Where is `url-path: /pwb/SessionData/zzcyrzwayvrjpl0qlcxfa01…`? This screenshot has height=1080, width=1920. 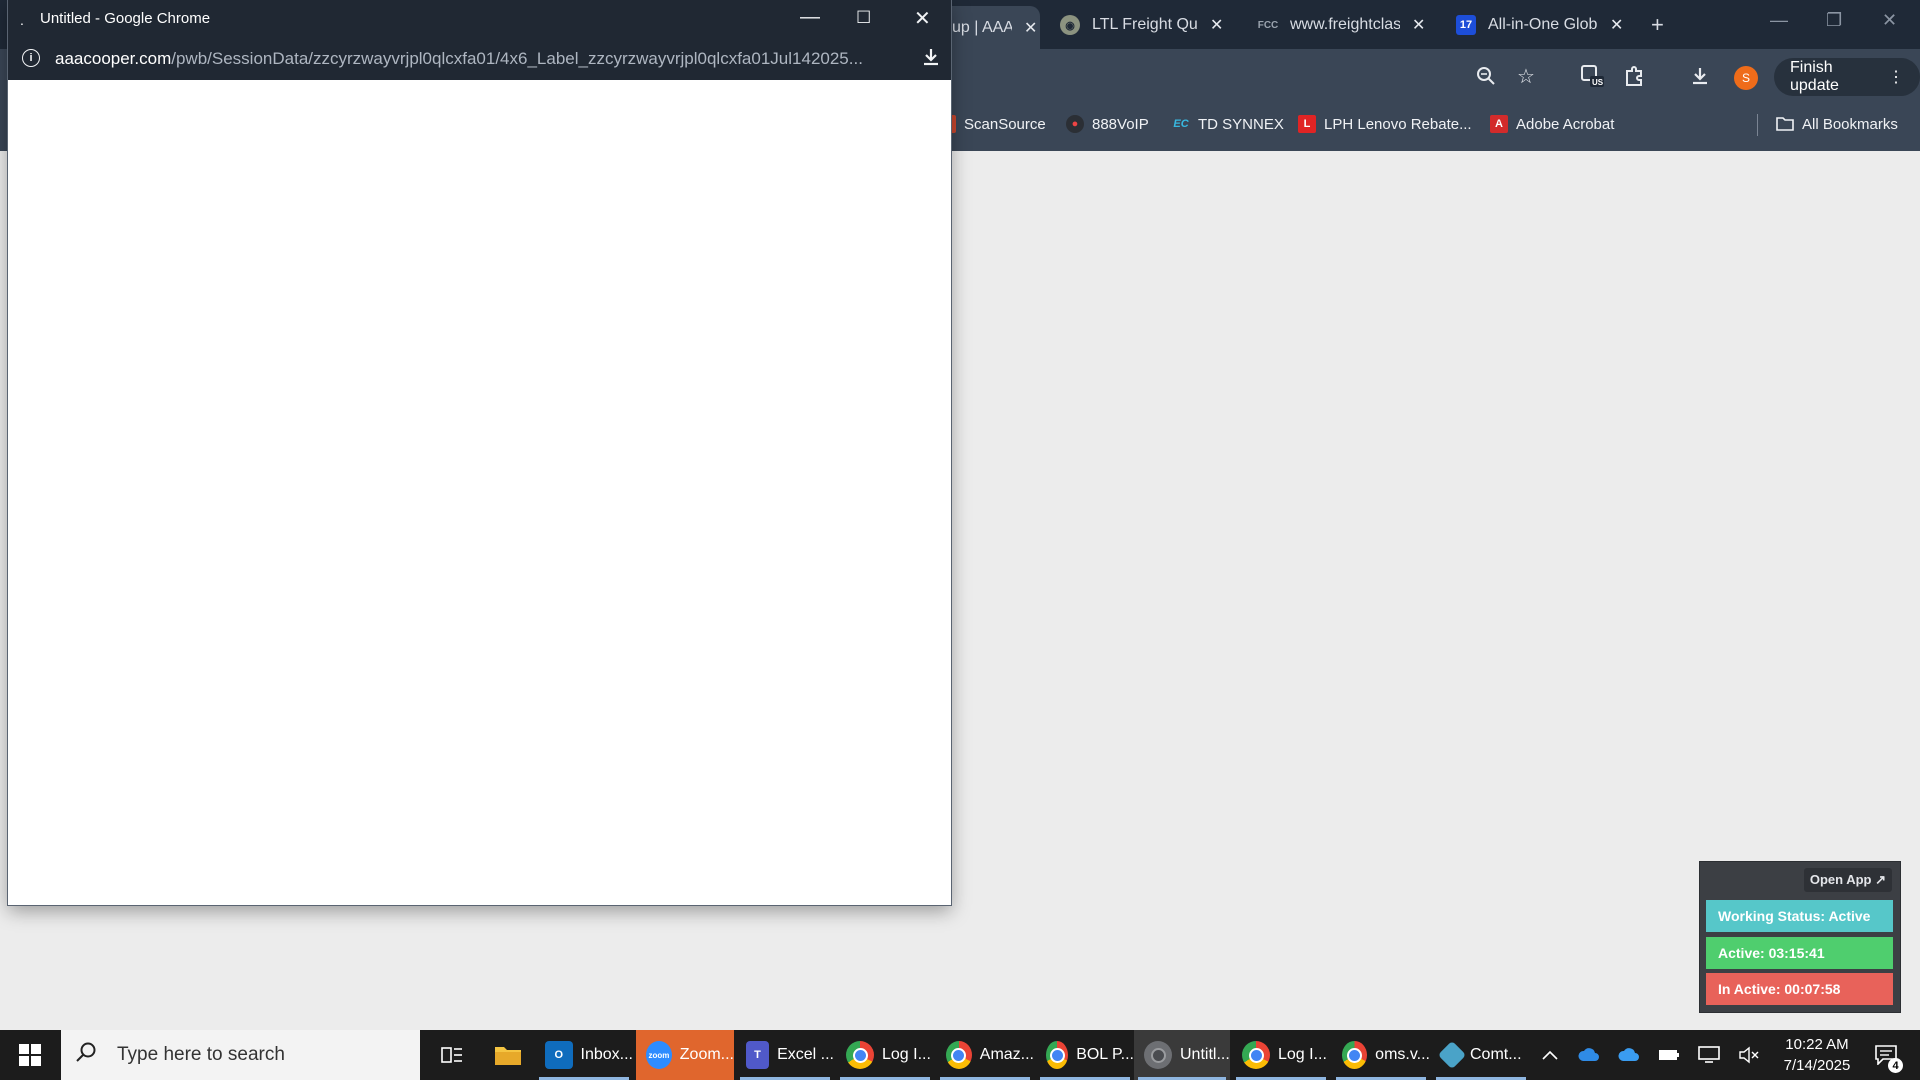 url-path: /pwb/SessionData/zzcyrzwayvrjpl0qlcxfa01… is located at coordinates (517, 58).